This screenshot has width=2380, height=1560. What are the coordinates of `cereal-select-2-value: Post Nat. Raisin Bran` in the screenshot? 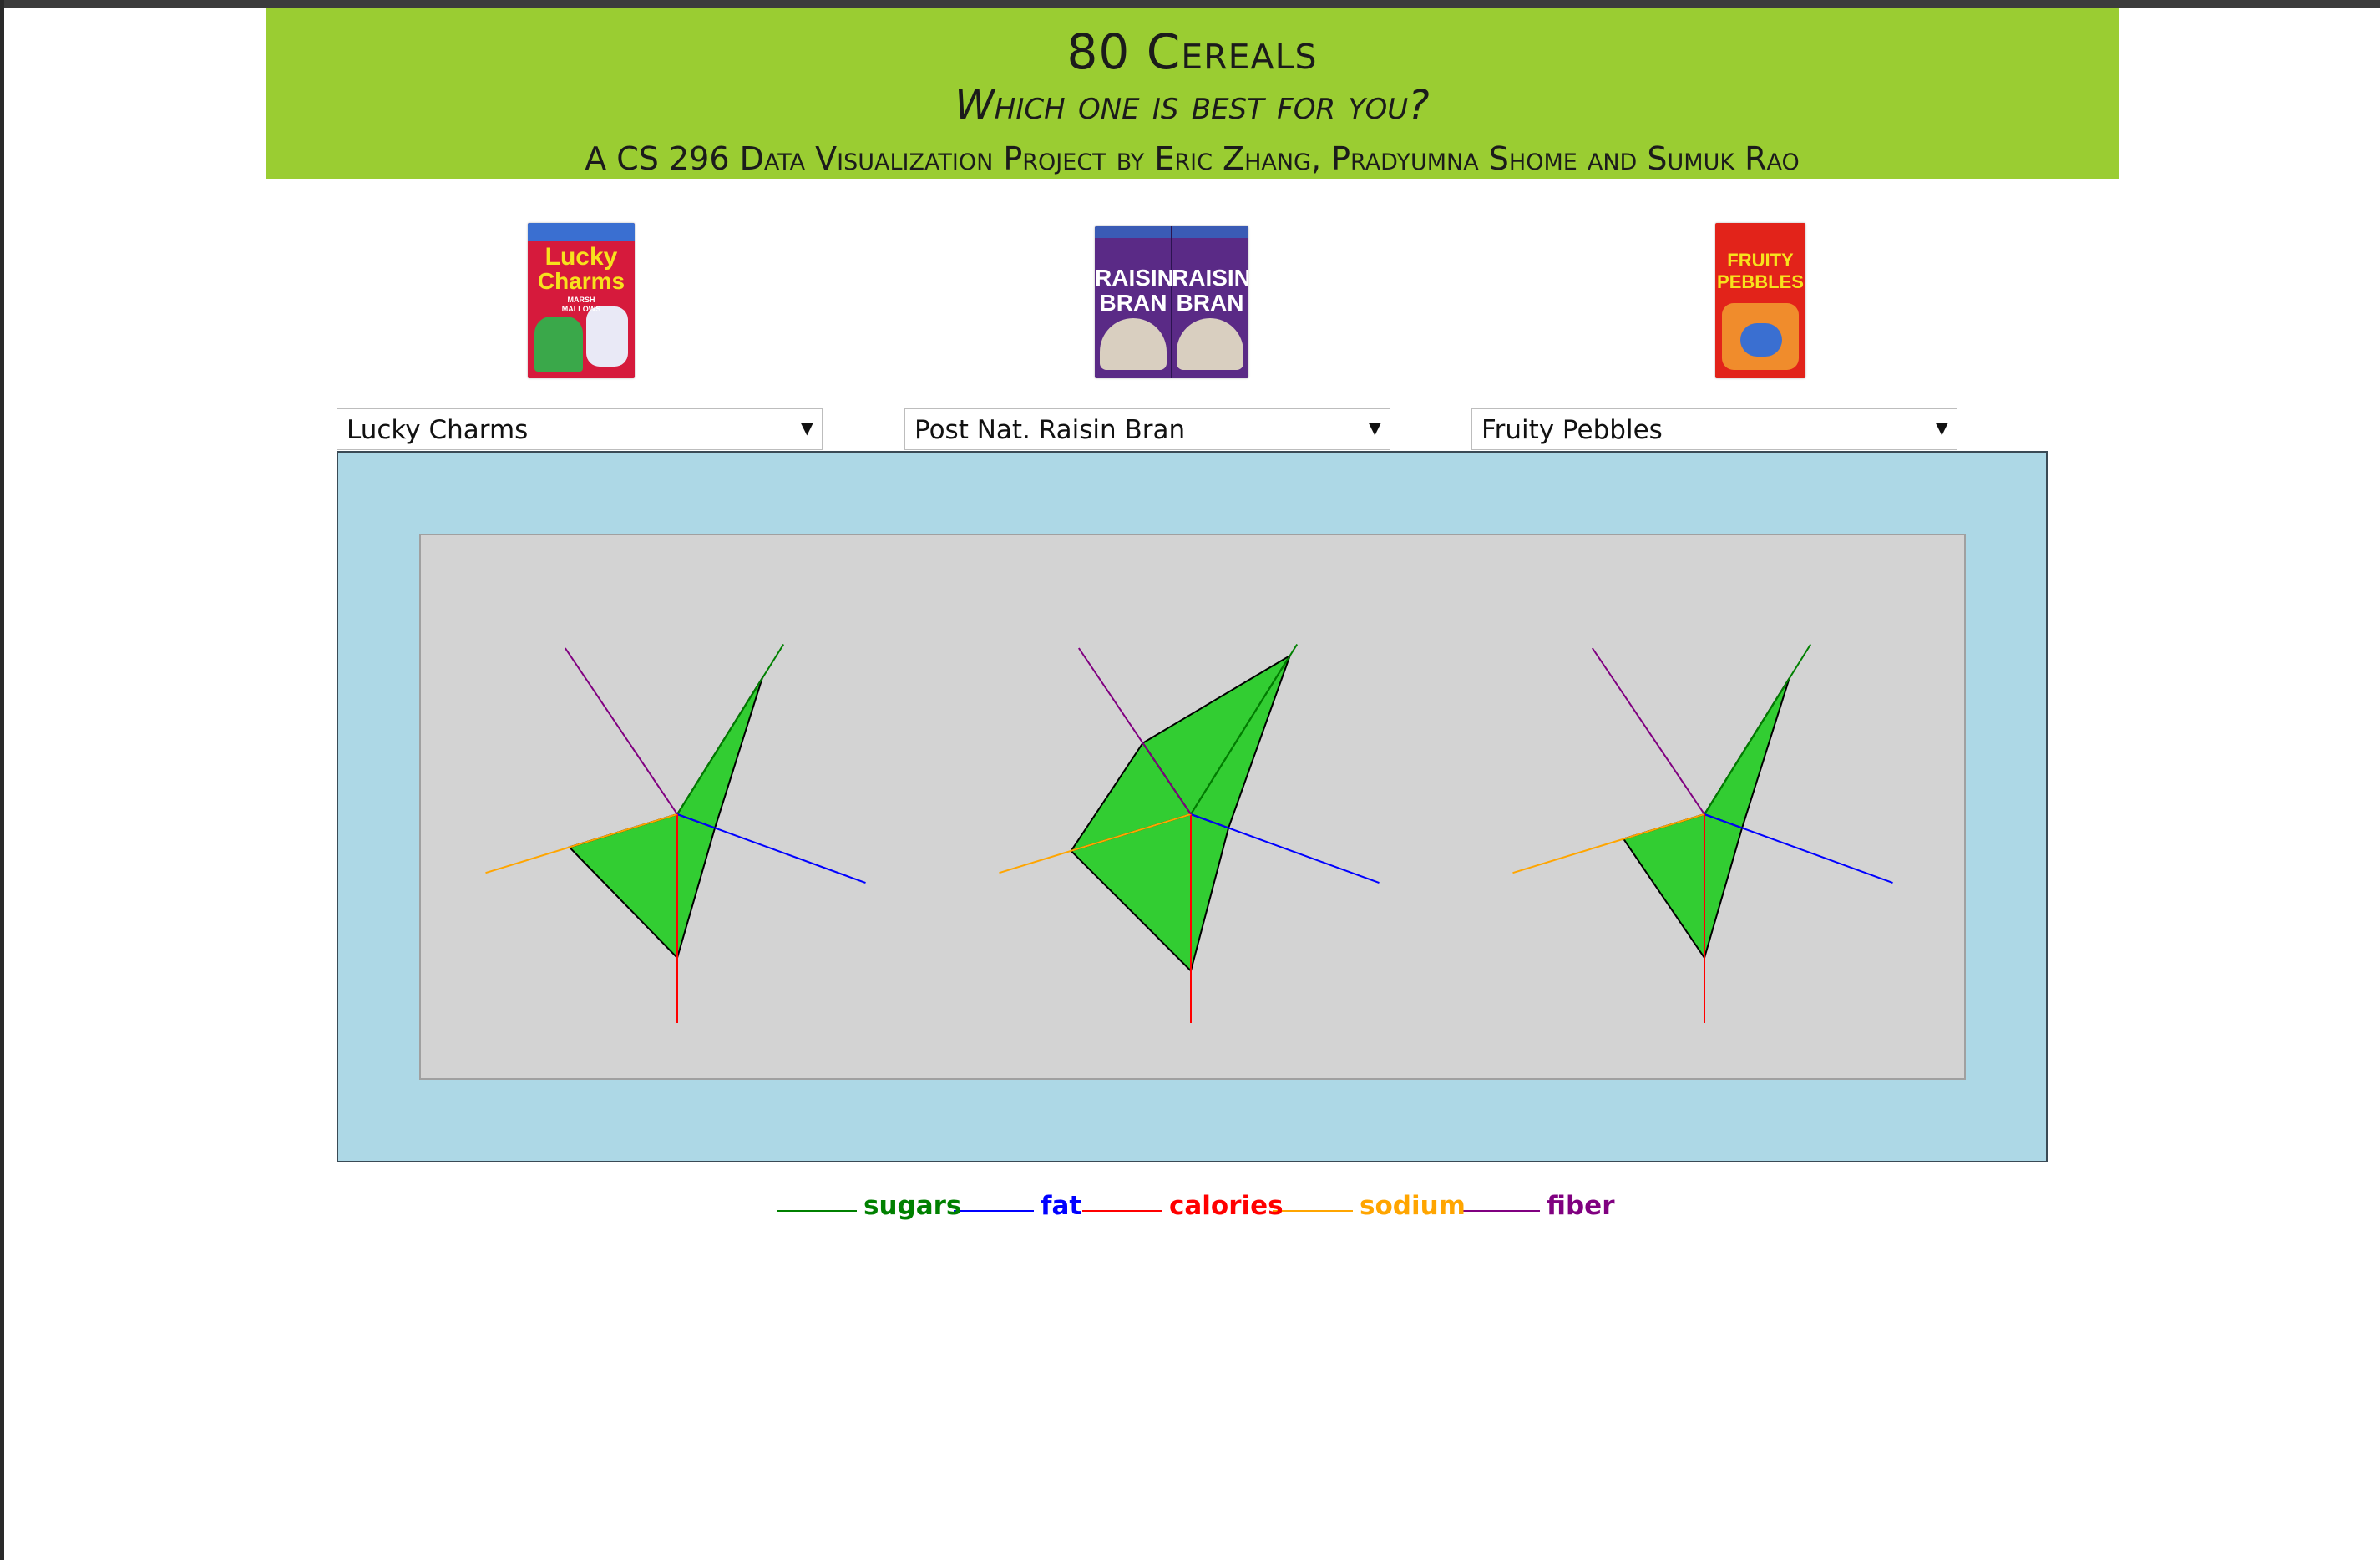 It's located at (1050, 430).